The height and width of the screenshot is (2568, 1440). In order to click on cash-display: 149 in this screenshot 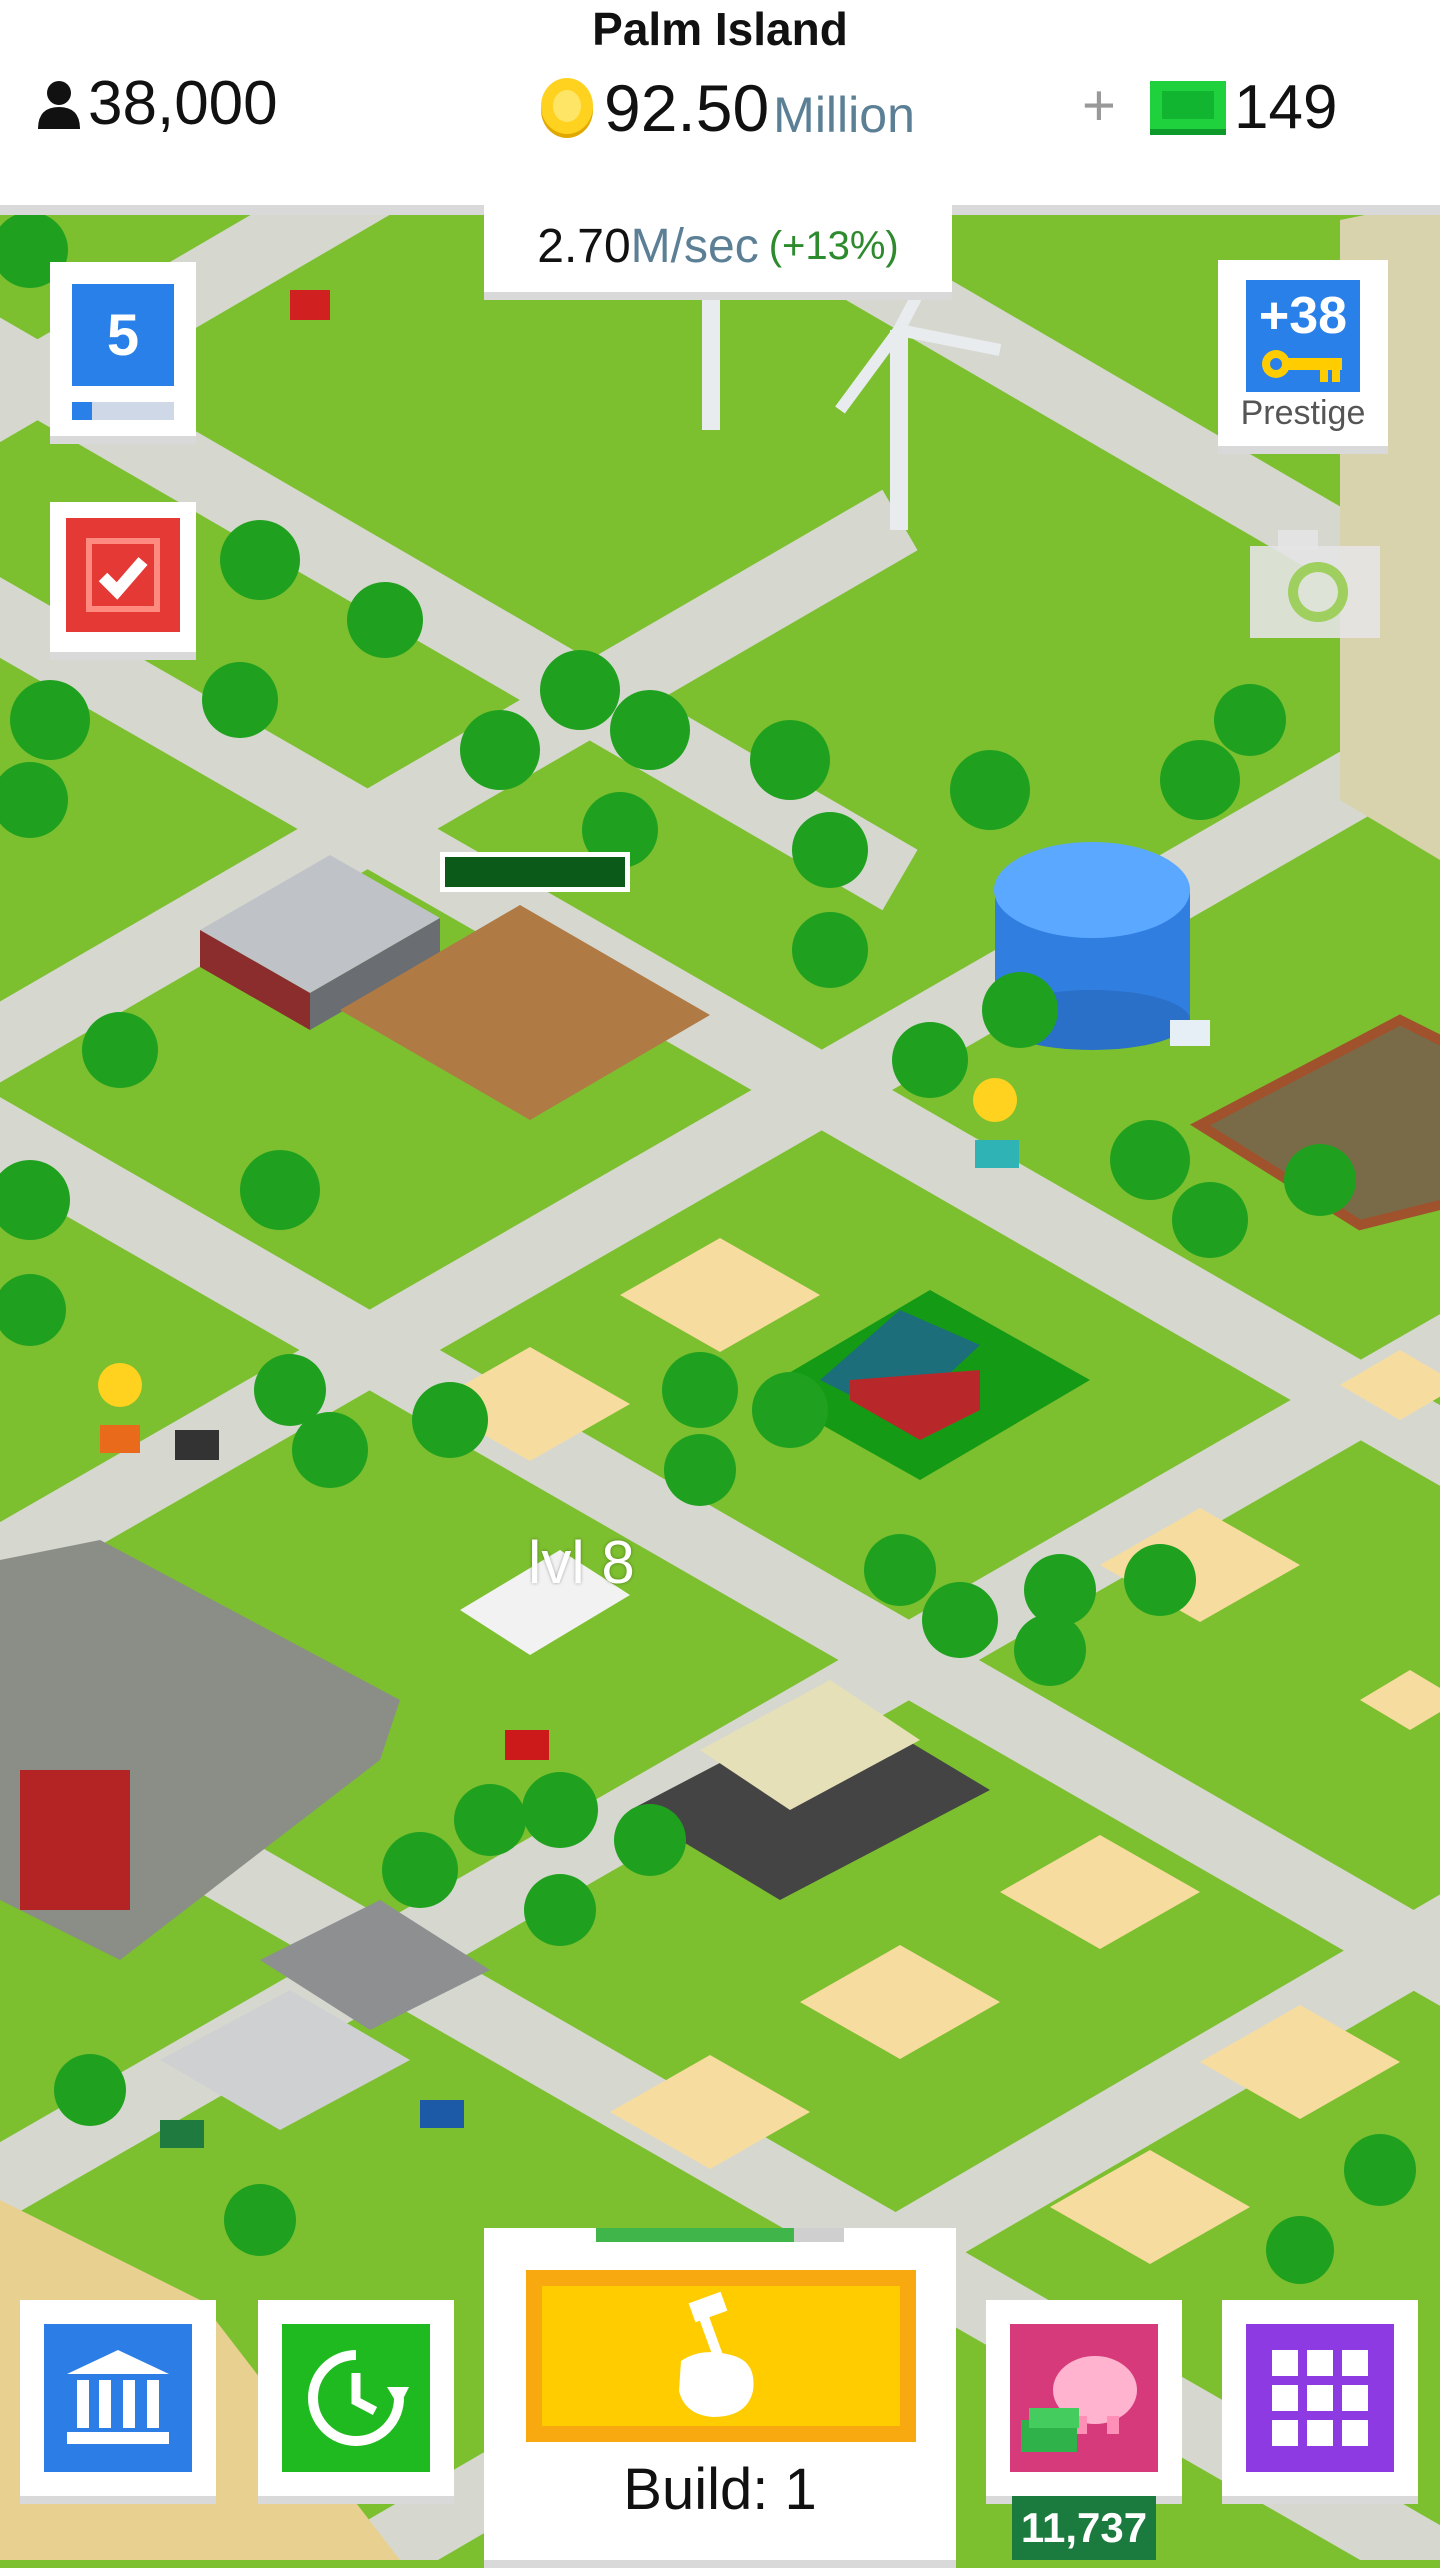, I will do `click(1242, 107)`.